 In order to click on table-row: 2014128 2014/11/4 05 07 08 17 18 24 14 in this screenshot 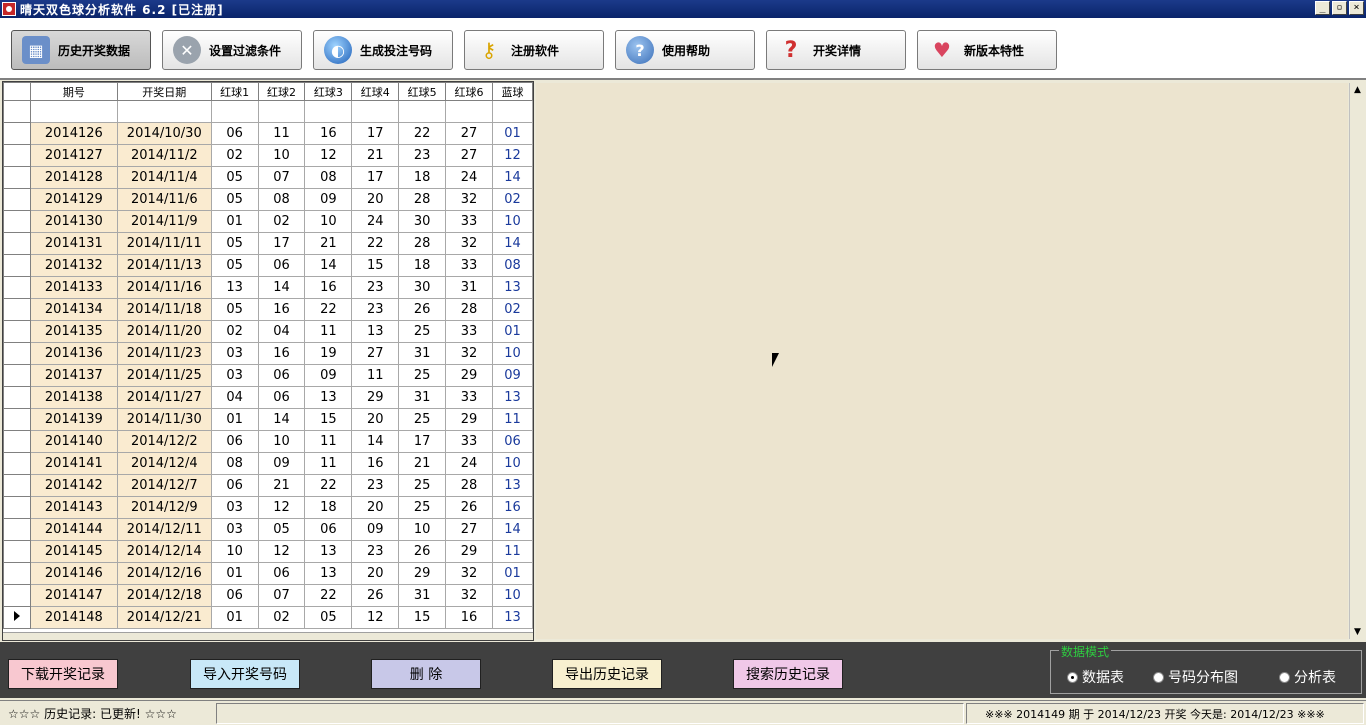, I will do `click(268, 177)`.